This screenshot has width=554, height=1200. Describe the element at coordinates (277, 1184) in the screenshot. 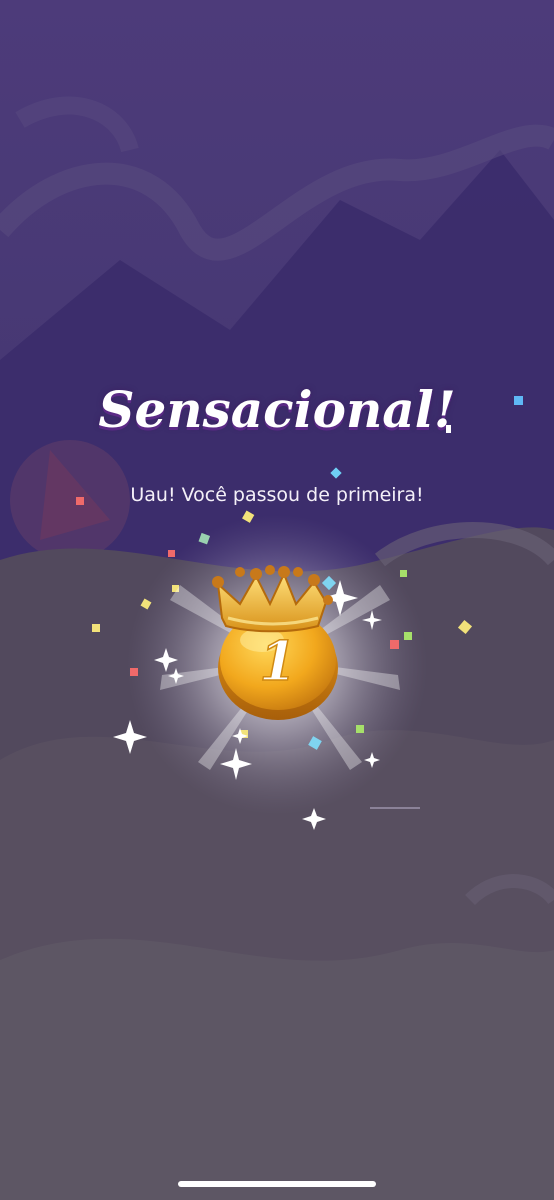

I see `home-indicator` at that location.